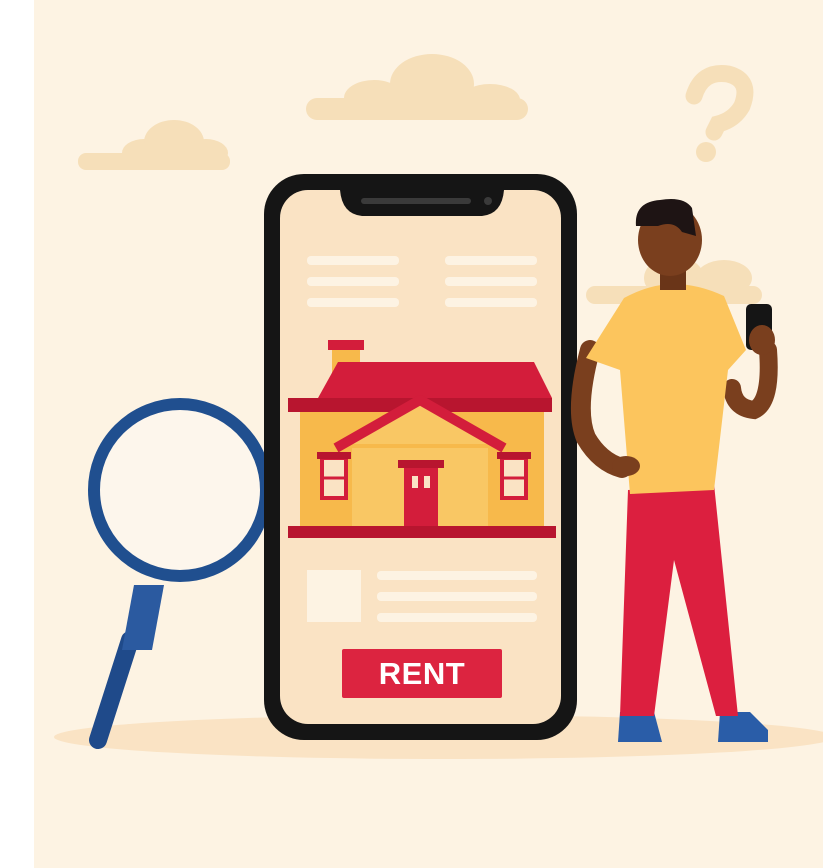  Describe the element at coordinates (706, 152) in the screenshot. I see `question-mark-dot` at that location.